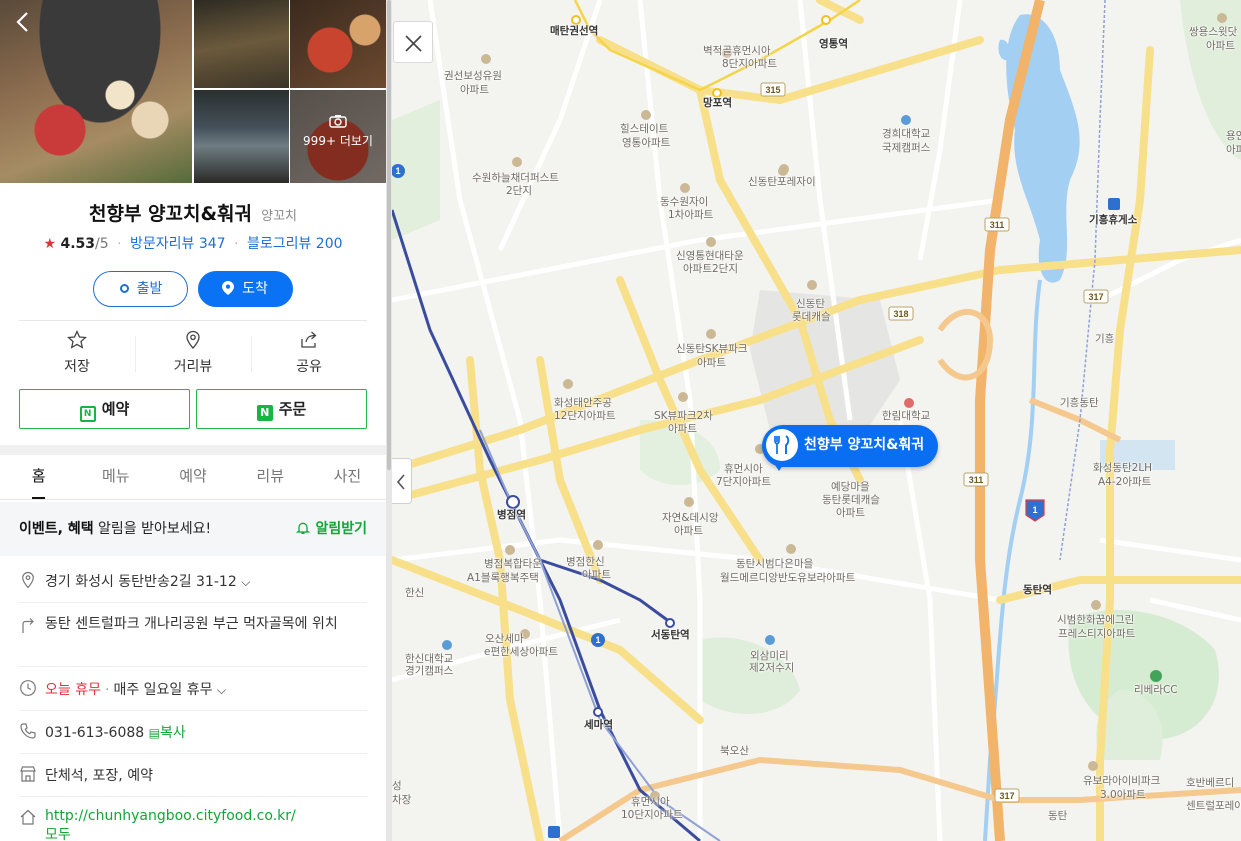 Image resolution: width=1241 pixels, height=841 pixels. I want to click on map-label: 프레스티지아파트, so click(1096, 634).